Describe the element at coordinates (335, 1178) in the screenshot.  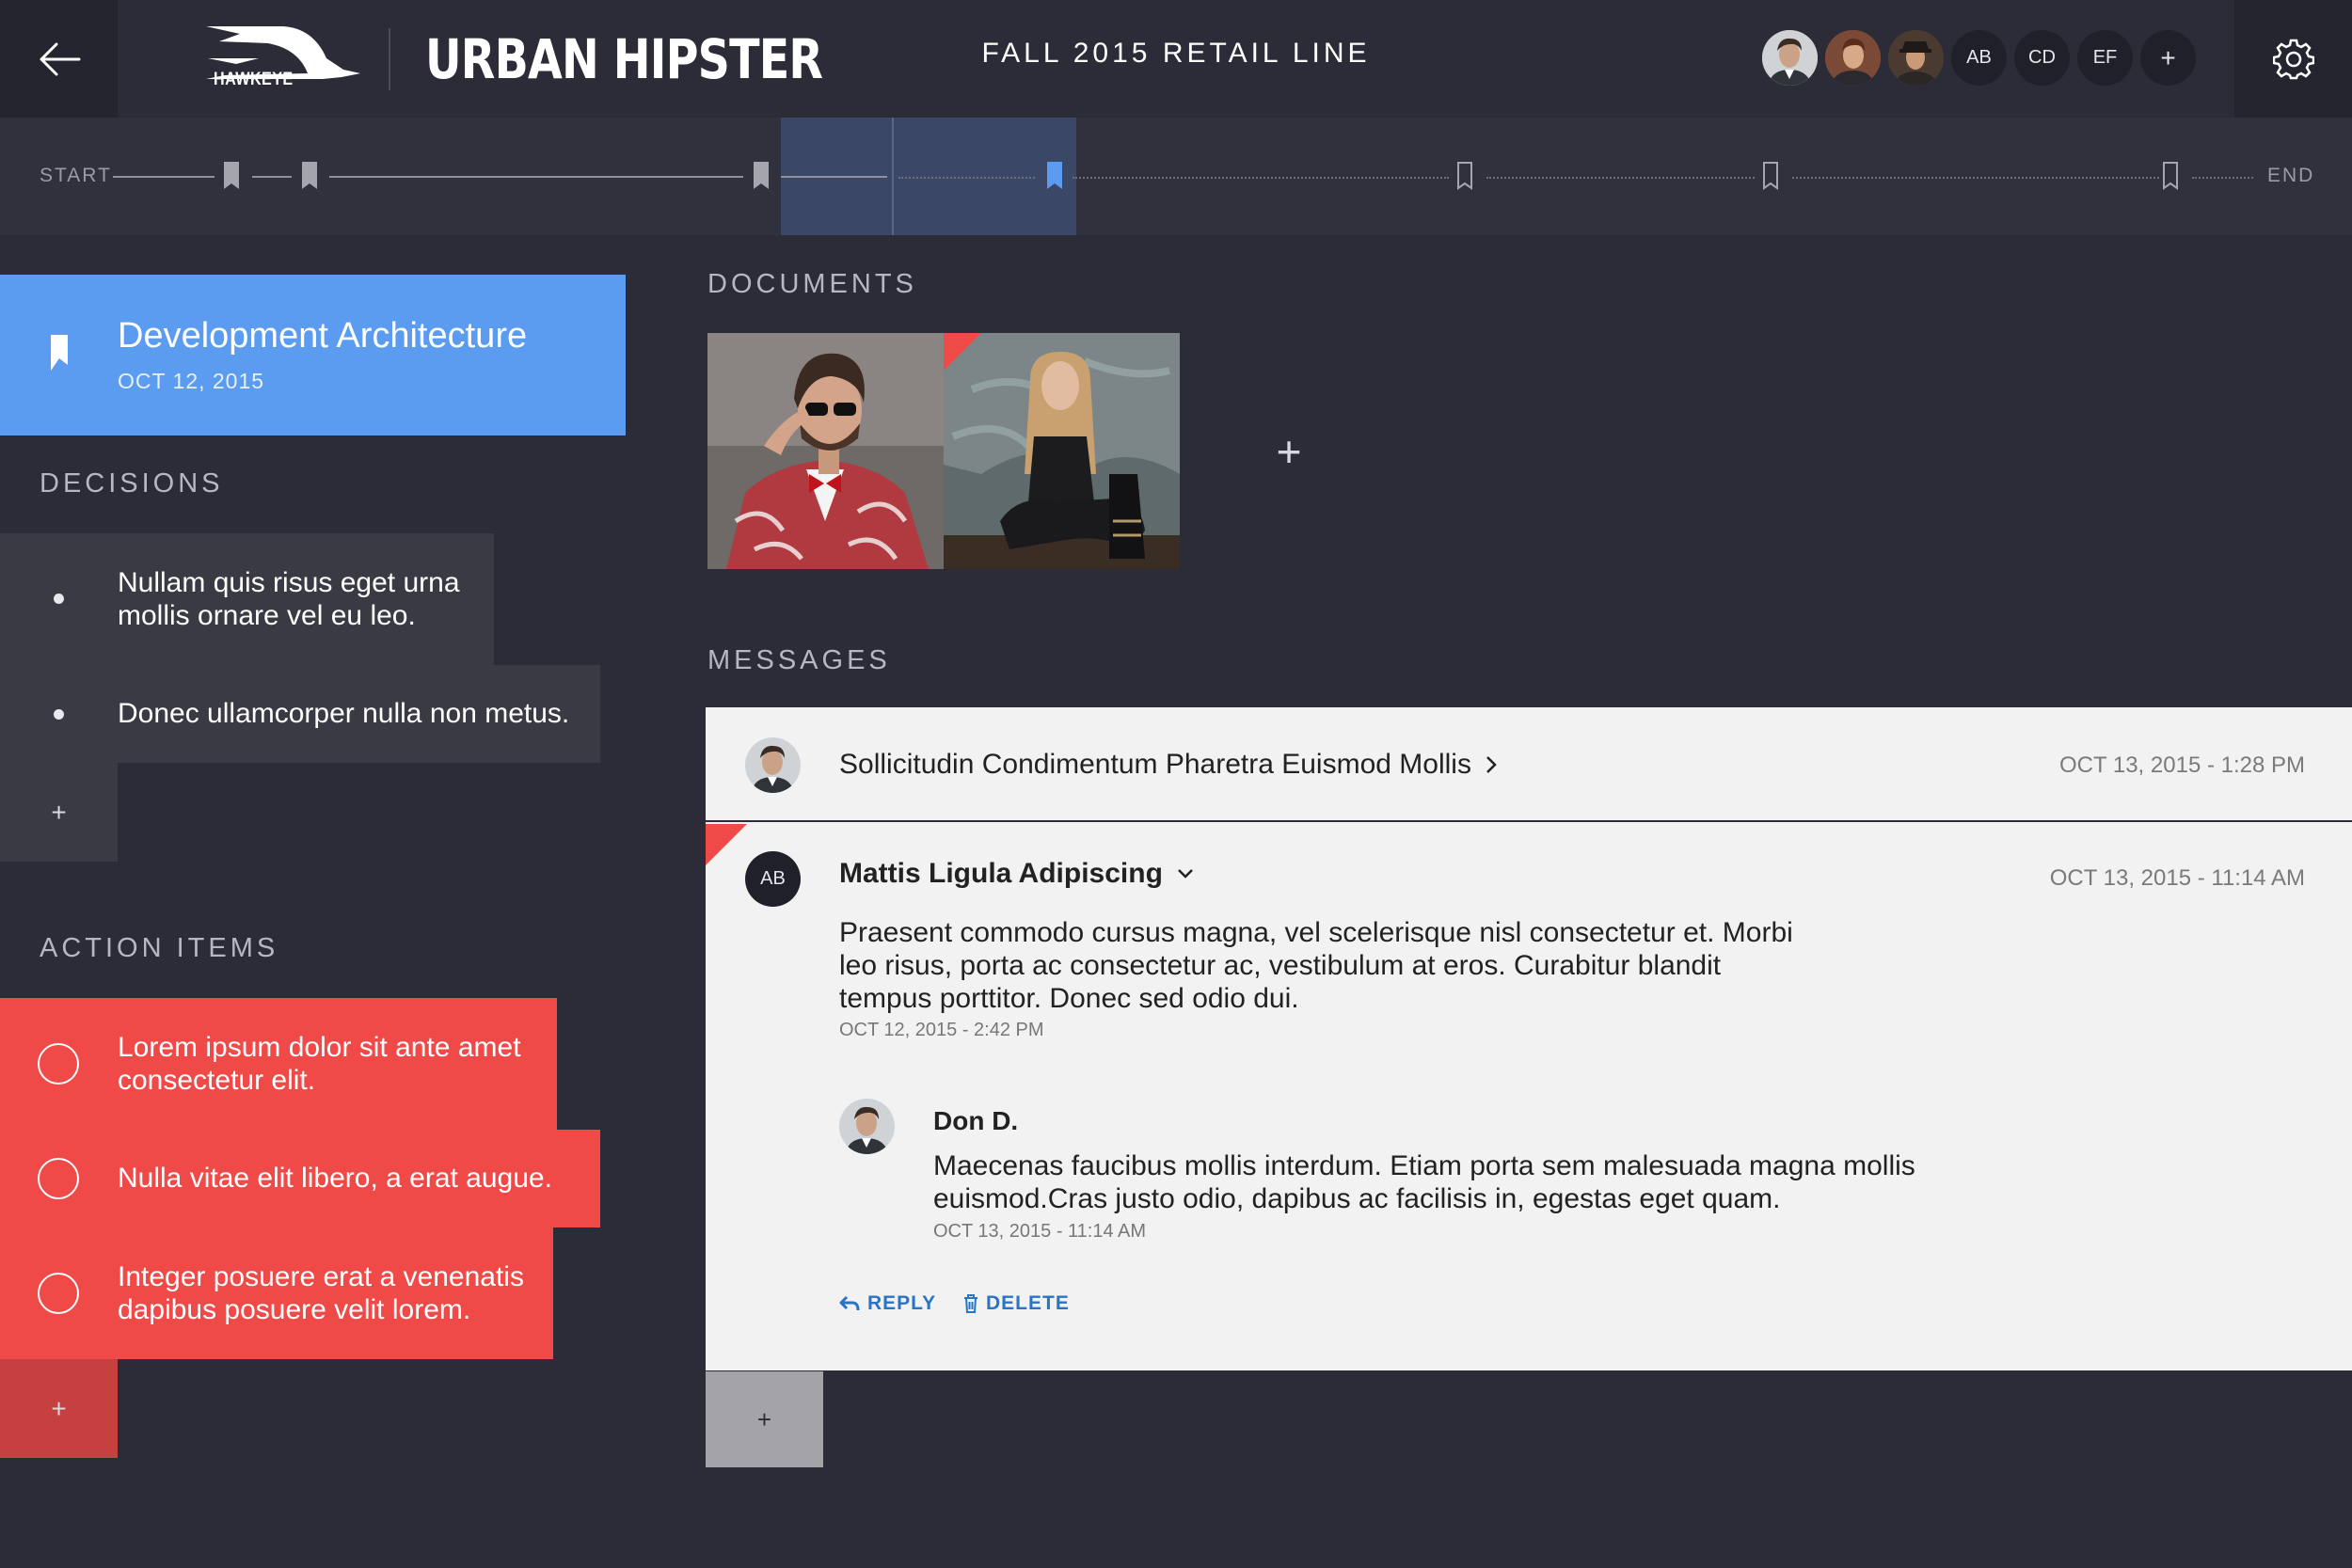
I see `action-item-text: Nulla vitae elit libero, a erat augue.` at that location.